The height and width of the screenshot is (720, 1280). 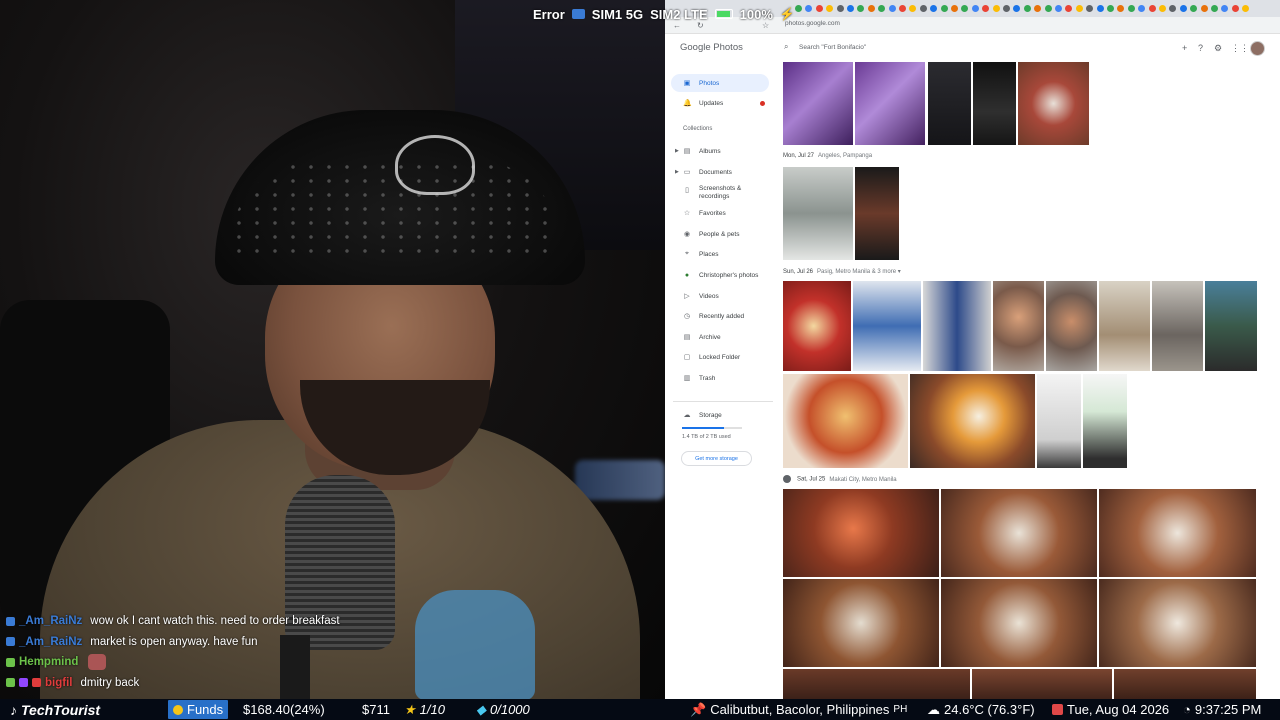 What do you see at coordinates (720, 275) in the screenshot?
I see `sidebar-item-christophers-photos: ● Christopher's photos` at bounding box center [720, 275].